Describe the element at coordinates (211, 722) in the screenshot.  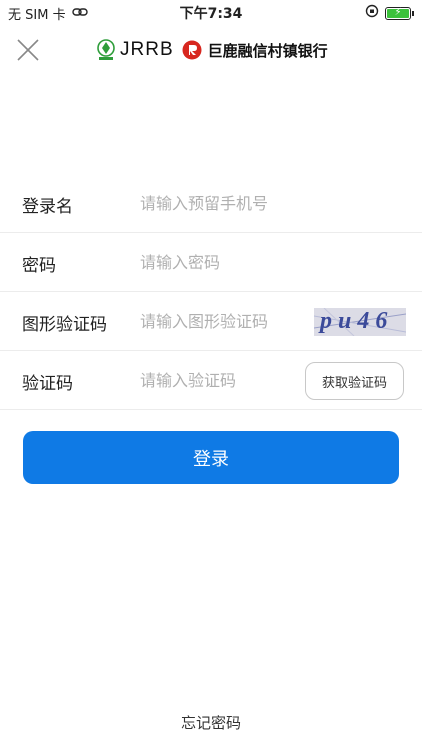
I see `forgot-password-link: 忘记密码` at that location.